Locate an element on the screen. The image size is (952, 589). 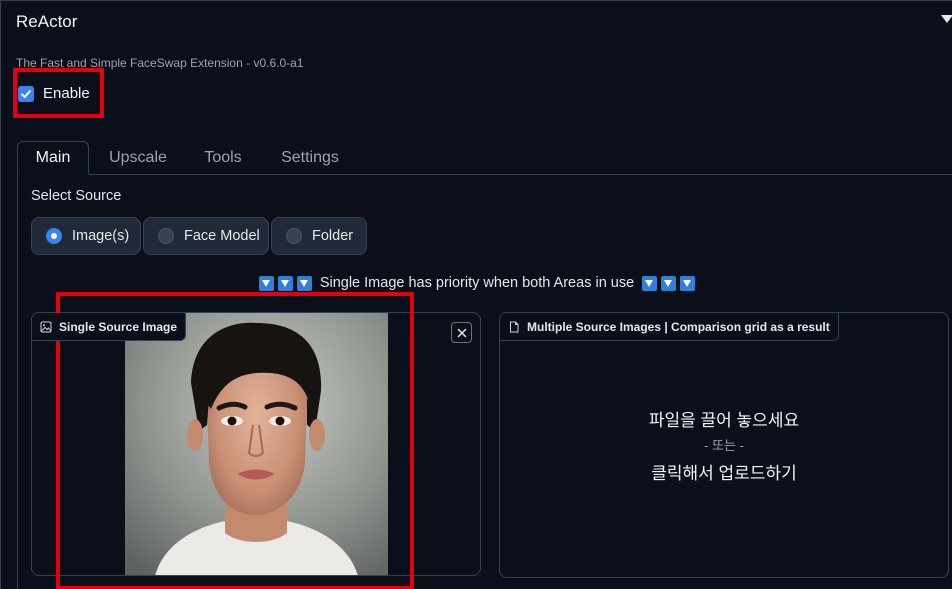
radio-folder-label: Folder is located at coordinates (333, 236).